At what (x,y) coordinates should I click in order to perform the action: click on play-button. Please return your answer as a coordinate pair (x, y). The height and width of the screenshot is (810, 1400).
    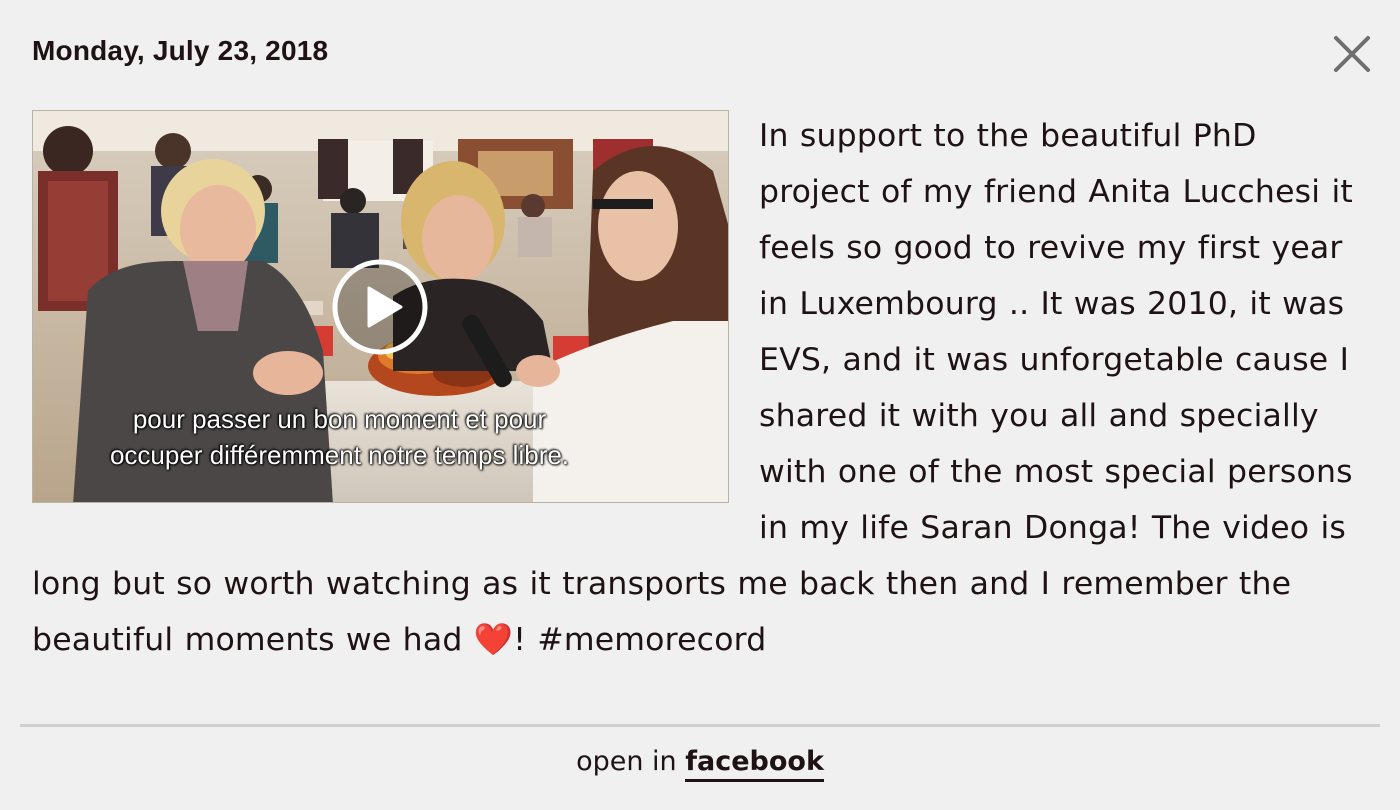
    Looking at the image, I should click on (380, 307).